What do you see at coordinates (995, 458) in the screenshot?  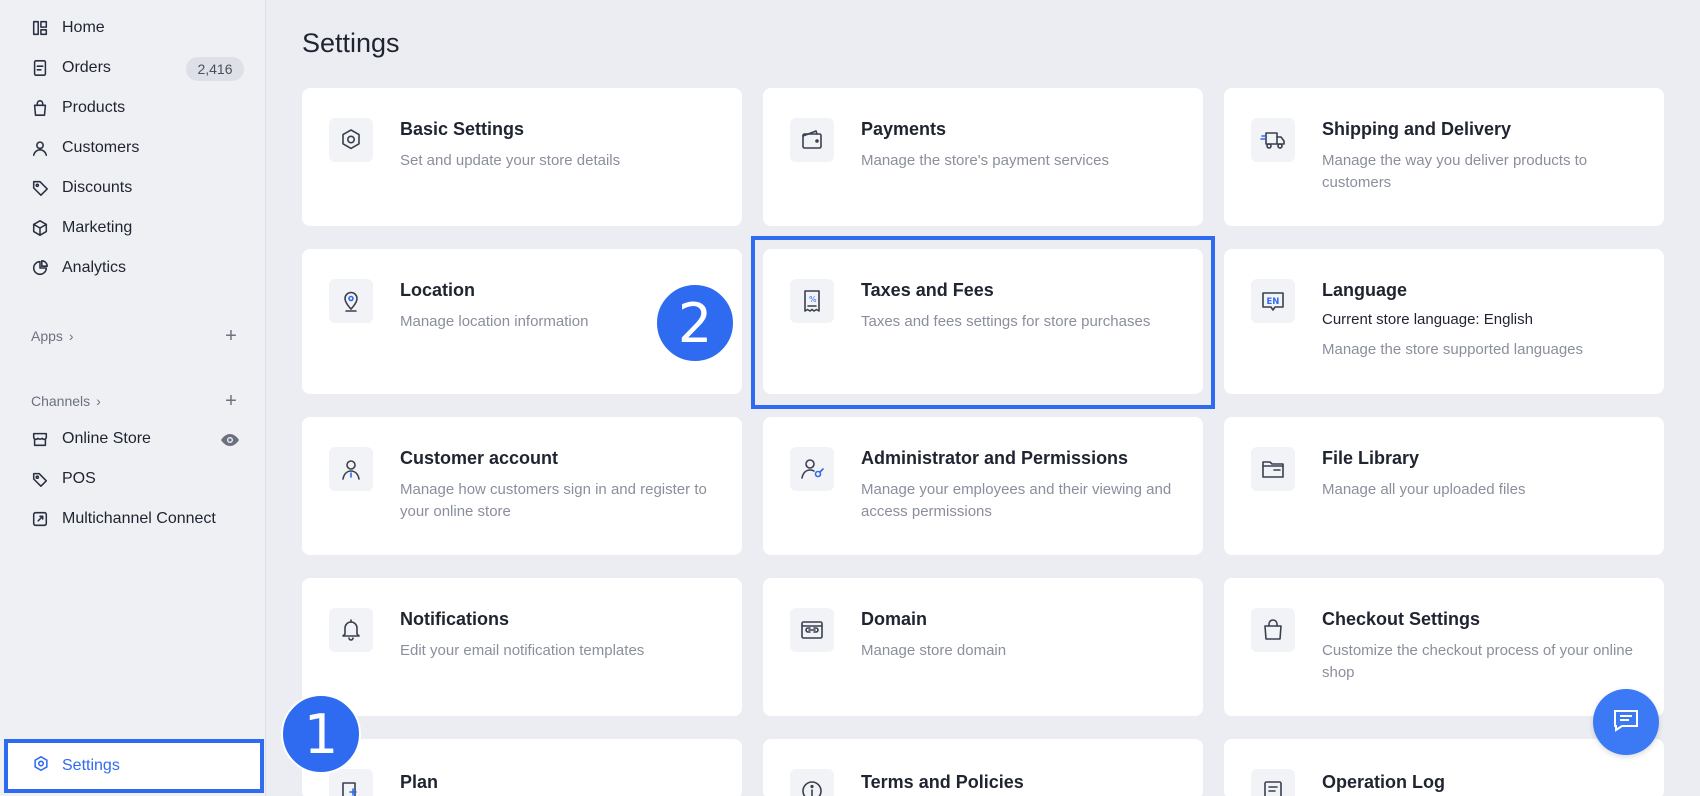 I see `card-title: Administrator and Permissions` at bounding box center [995, 458].